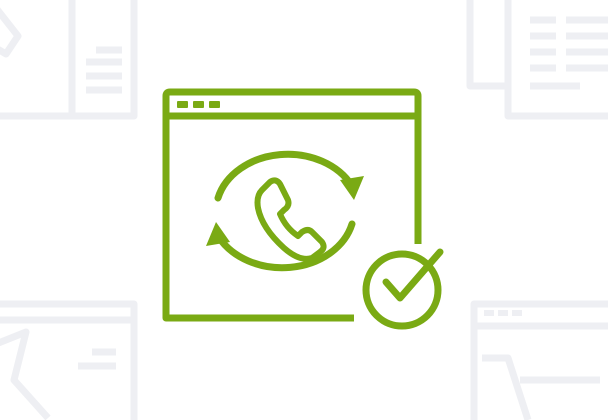 This screenshot has width=608, height=420. I want to click on phone-icon, so click(290, 219).